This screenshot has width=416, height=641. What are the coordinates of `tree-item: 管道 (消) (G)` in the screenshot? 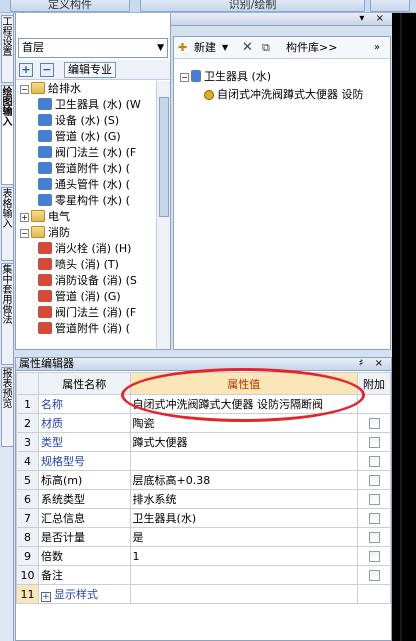 It's located at (79, 297).